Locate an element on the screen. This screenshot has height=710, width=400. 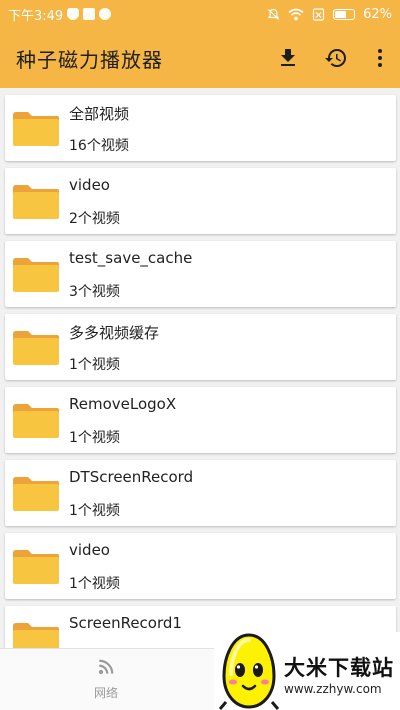
nav-network: 网络 is located at coordinates (106, 681).